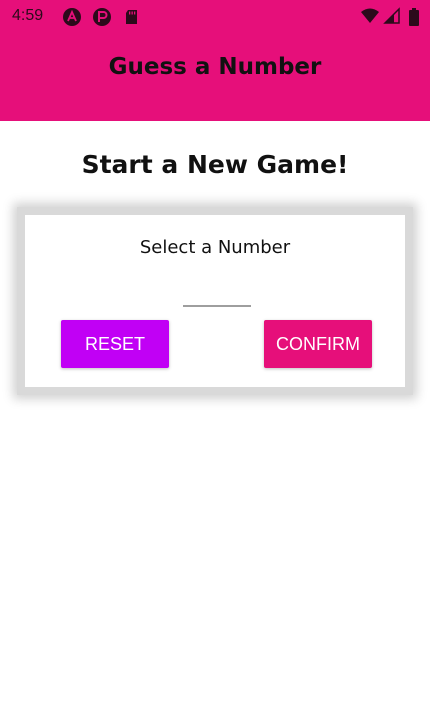 The width and height of the screenshot is (430, 720). I want to click on wifi-icon, so click(370, 18).